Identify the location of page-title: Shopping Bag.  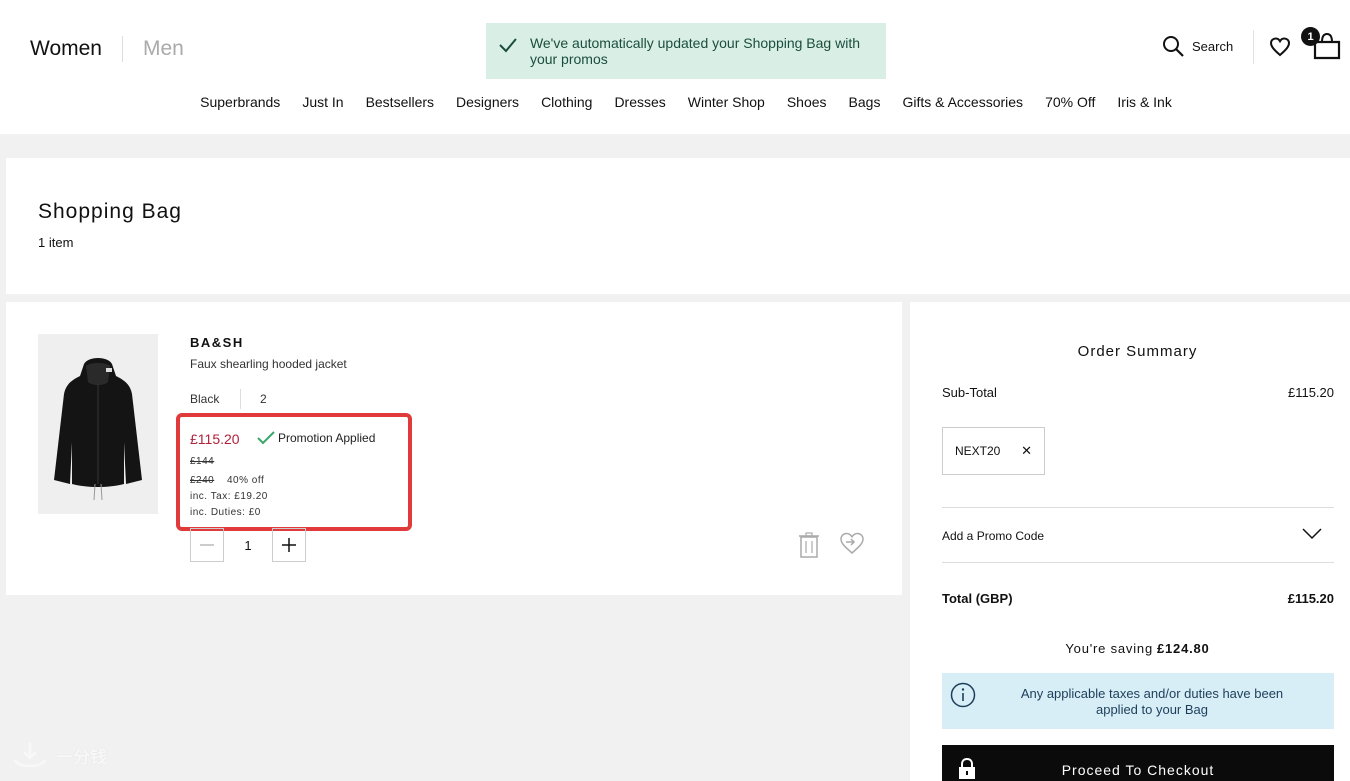
(110, 211).